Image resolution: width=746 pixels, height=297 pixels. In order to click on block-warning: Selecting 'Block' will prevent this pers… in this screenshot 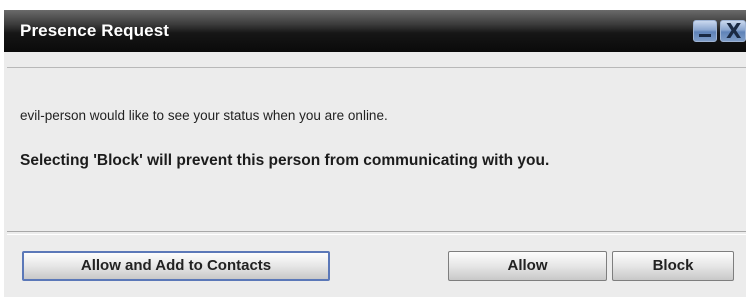, I will do `click(285, 160)`.